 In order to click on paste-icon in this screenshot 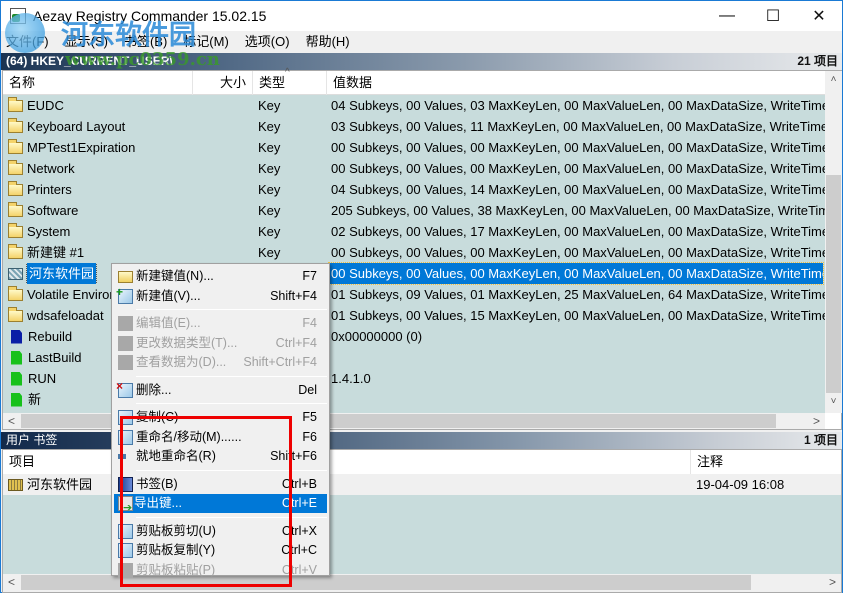, I will do `click(125, 570)`.